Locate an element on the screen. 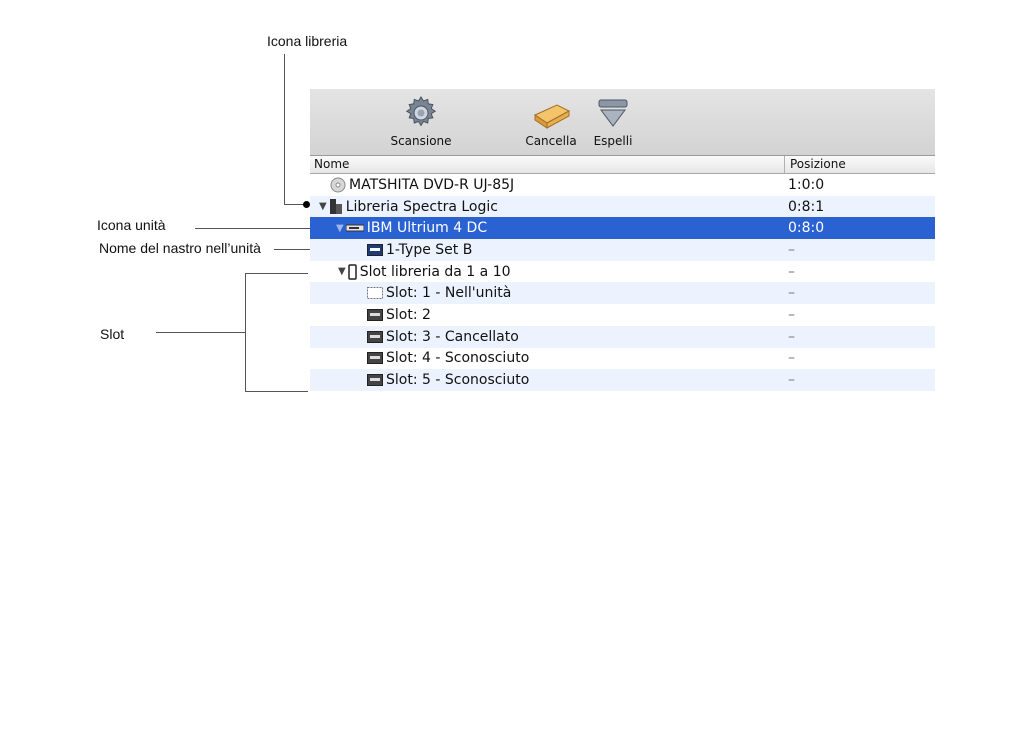 The width and height of the screenshot is (1023, 731). row-name: IBM Ultrium 4 DC is located at coordinates (427, 228).